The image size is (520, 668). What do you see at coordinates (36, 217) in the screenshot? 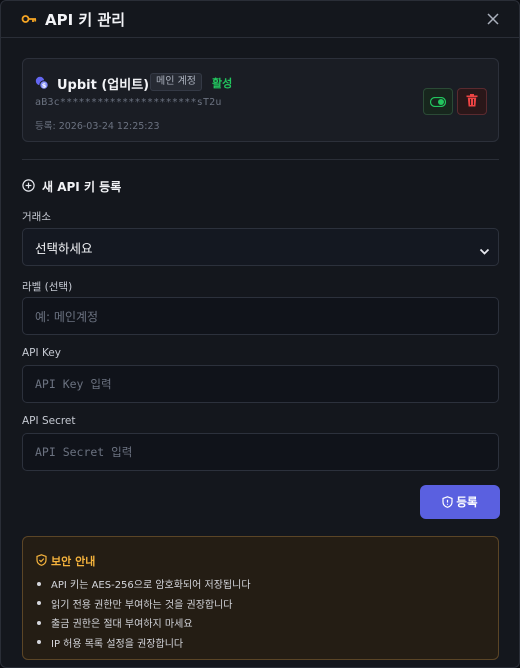
I see `exchange-label: 거래소` at bounding box center [36, 217].